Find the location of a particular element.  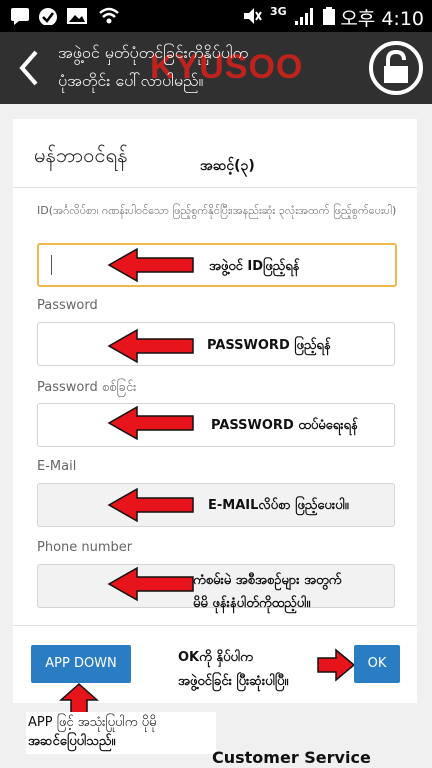

wifi-icon is located at coordinates (109, 15).